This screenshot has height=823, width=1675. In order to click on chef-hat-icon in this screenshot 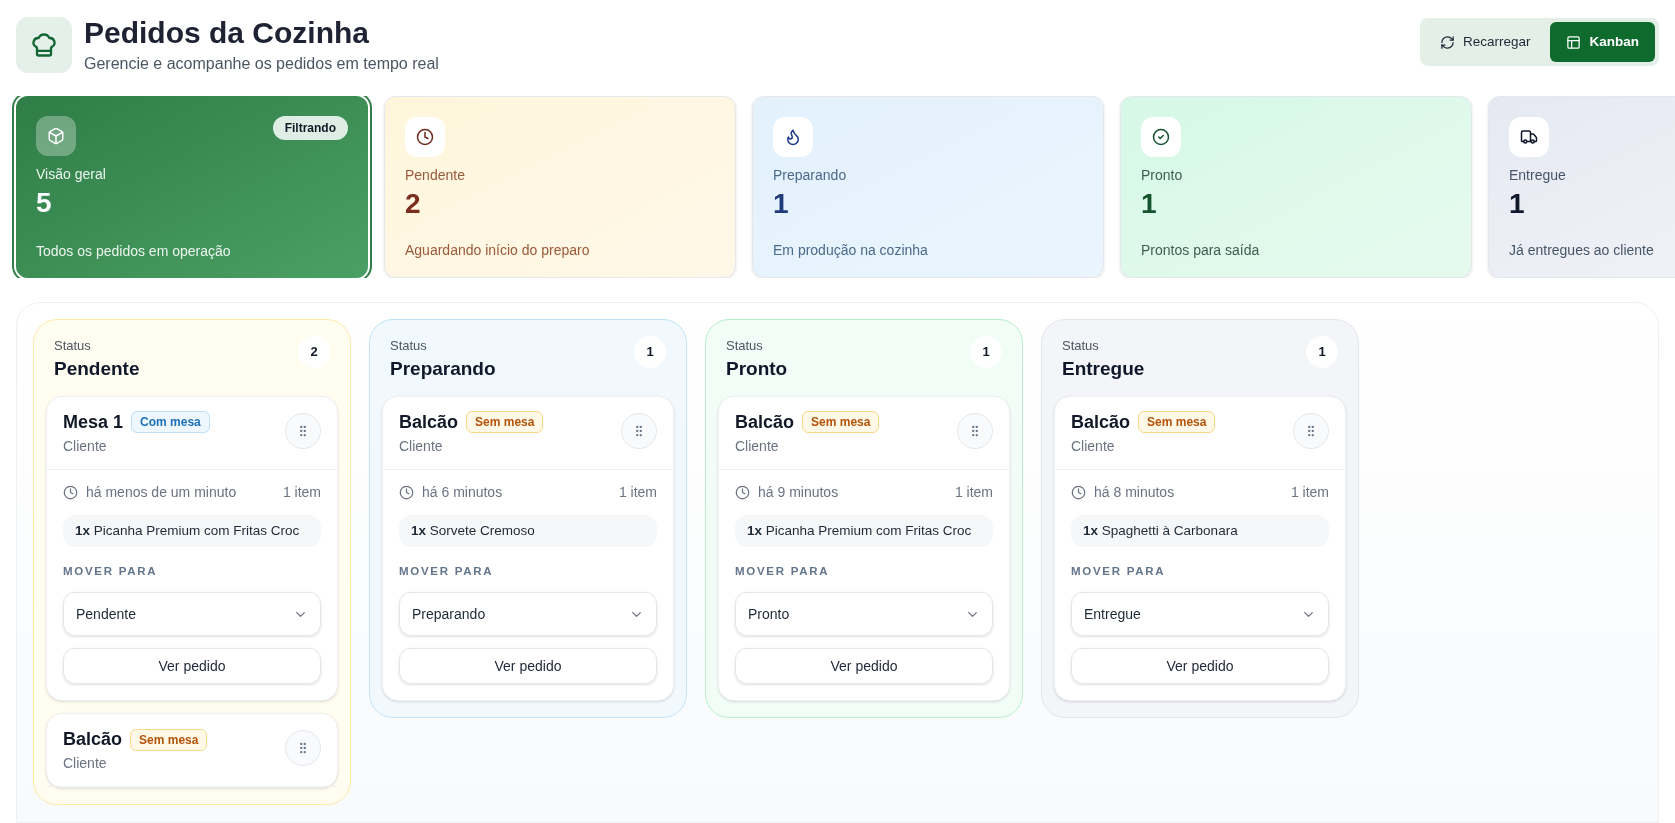, I will do `click(44, 44)`.